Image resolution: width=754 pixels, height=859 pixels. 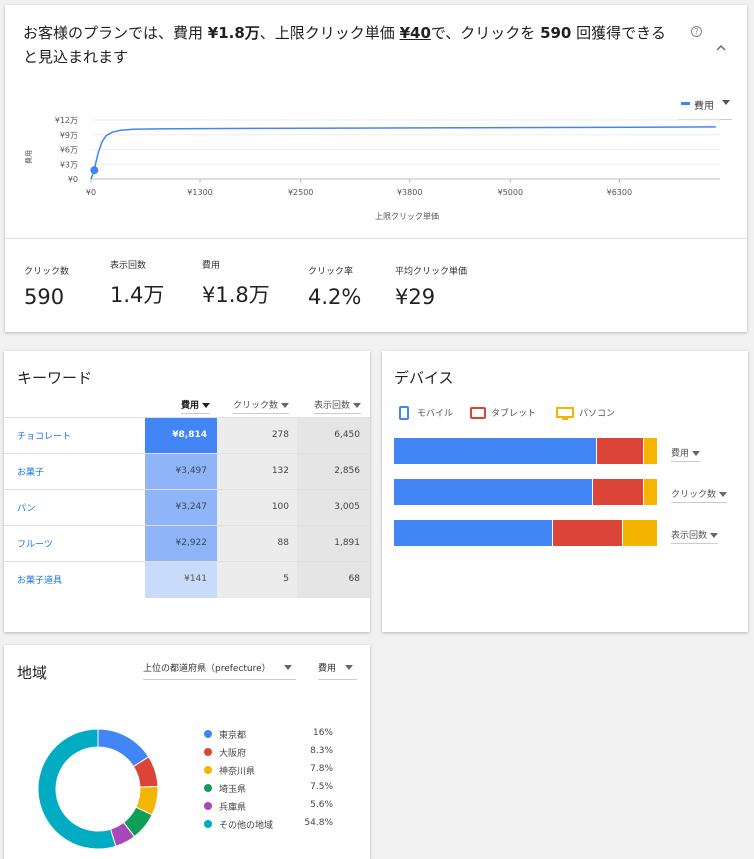 I want to click on legend-mobile: モバイル, so click(x=435, y=414).